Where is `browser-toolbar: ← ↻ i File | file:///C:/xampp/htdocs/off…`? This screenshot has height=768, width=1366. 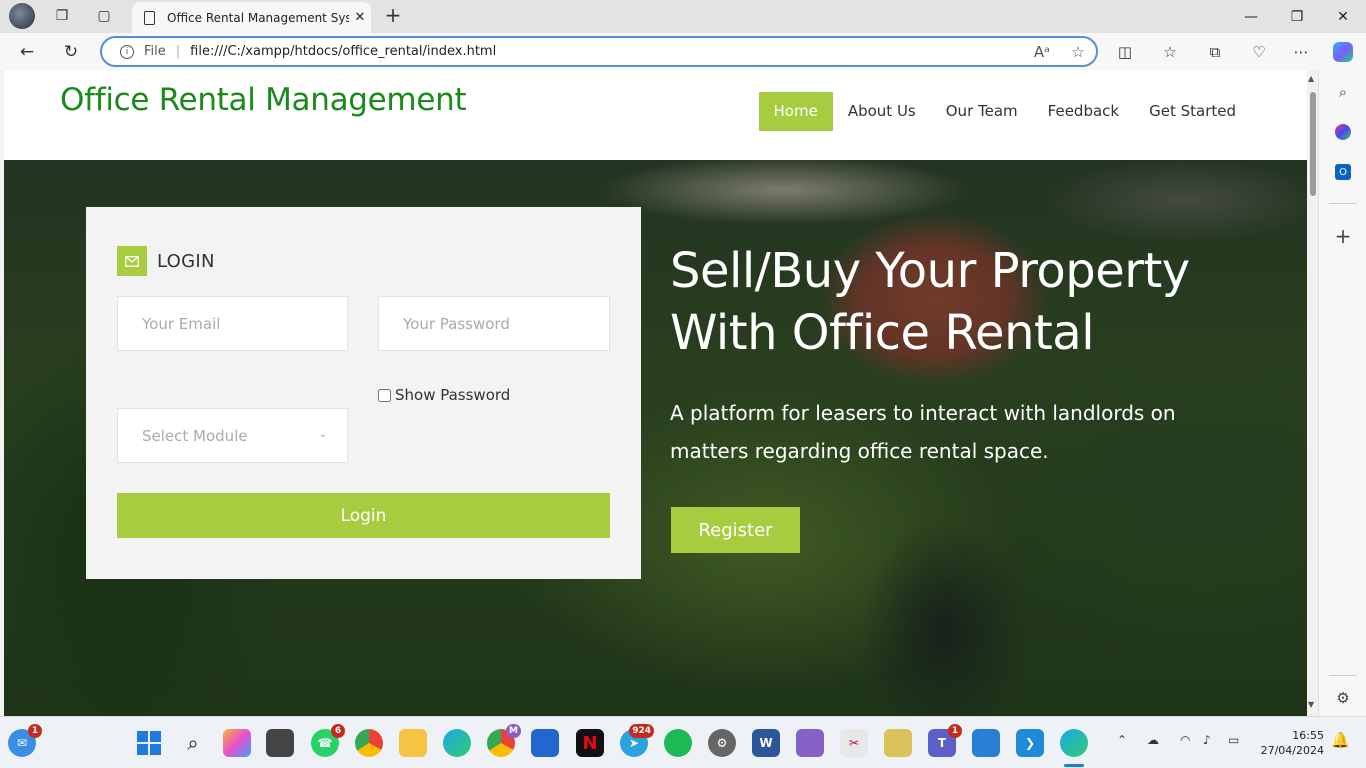 browser-toolbar: ← ↻ i File | file:///C:/xampp/htdocs/off… is located at coordinates (683, 51).